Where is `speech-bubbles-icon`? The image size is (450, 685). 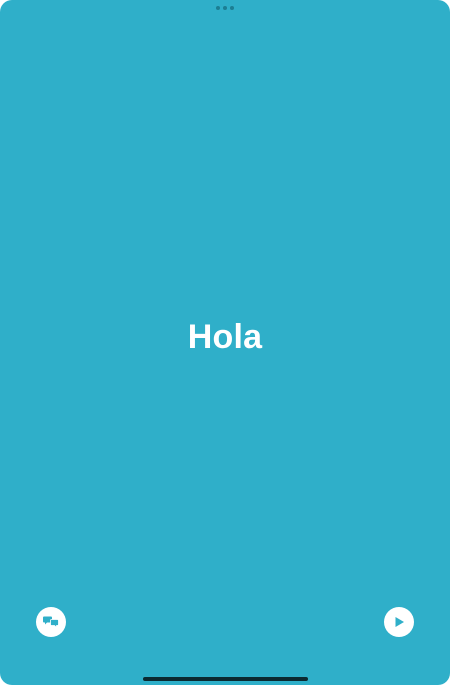
speech-bubbles-icon is located at coordinates (51, 622).